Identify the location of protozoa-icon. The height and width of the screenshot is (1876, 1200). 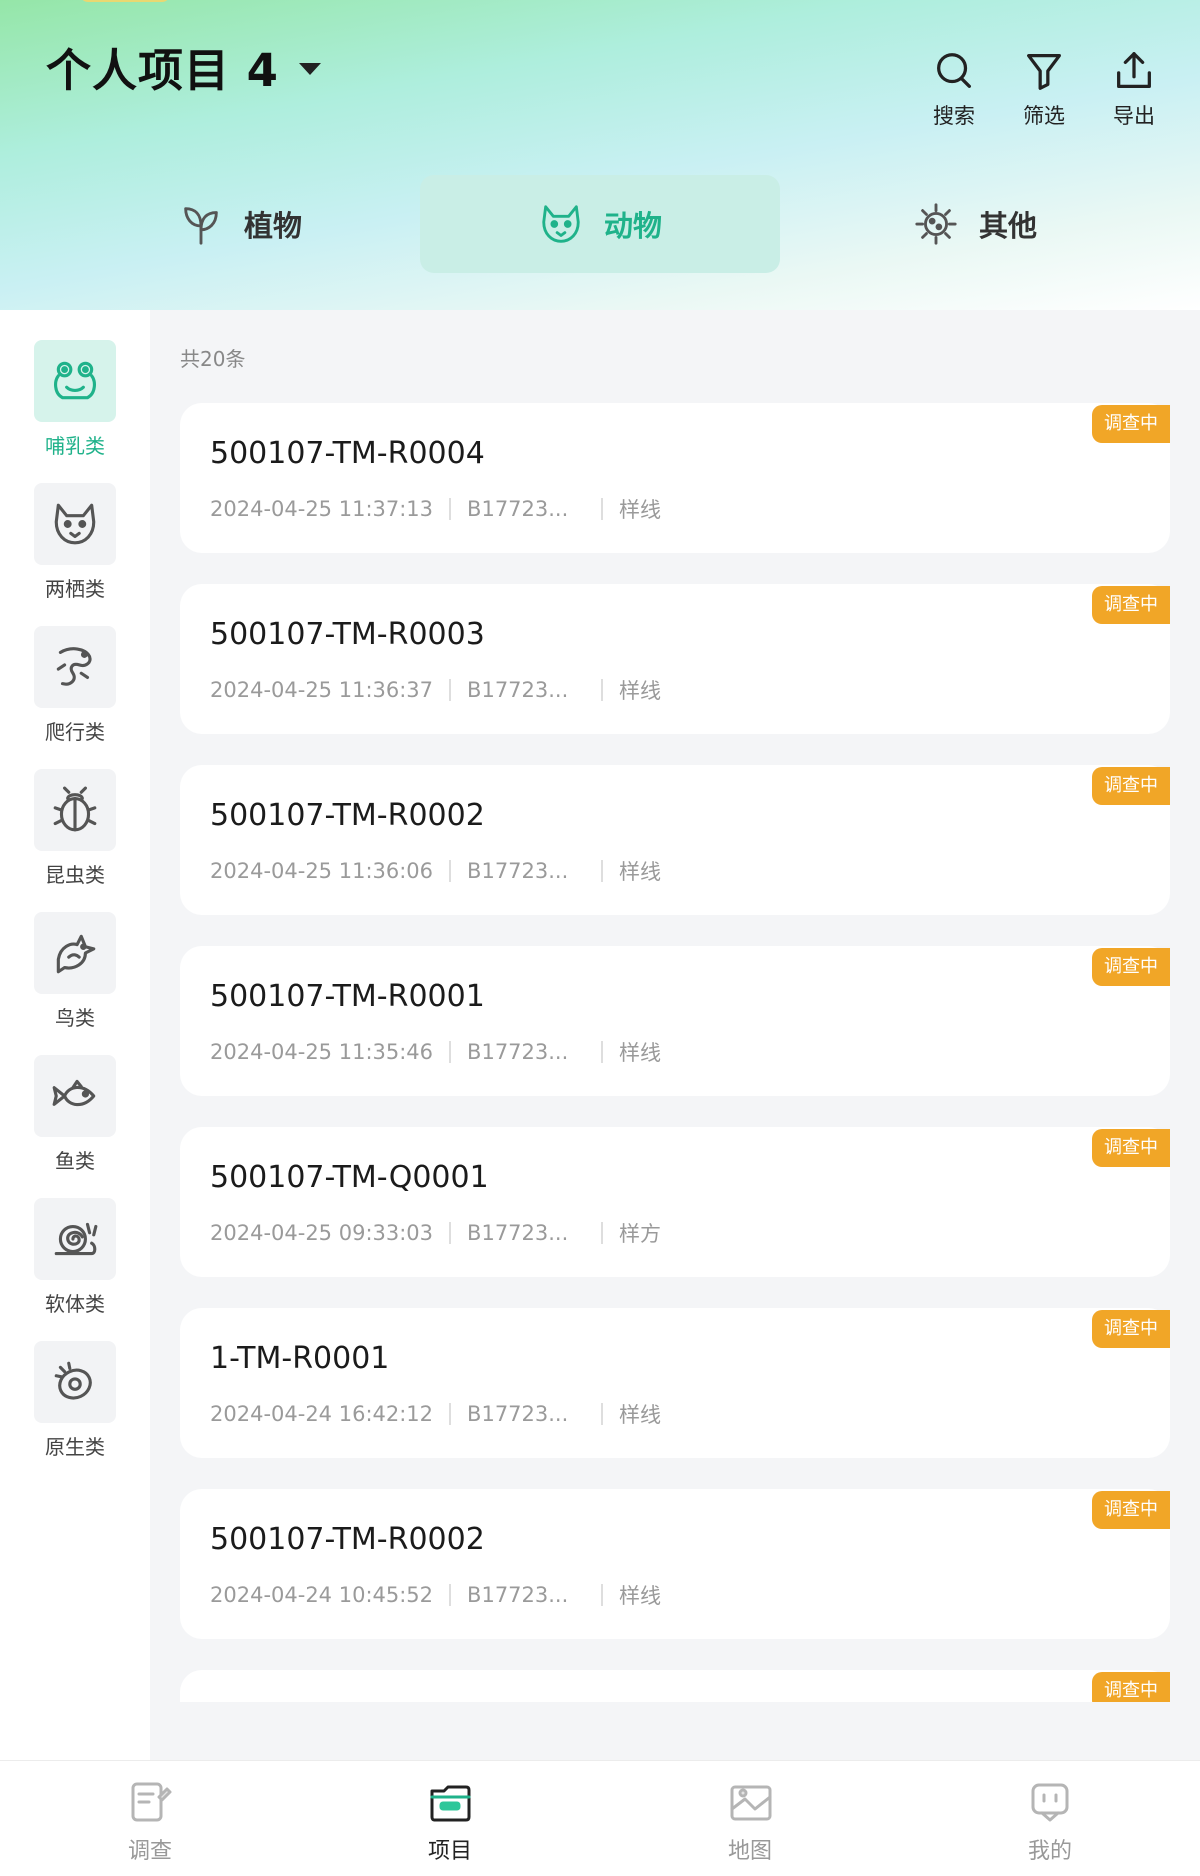
(73, 1380).